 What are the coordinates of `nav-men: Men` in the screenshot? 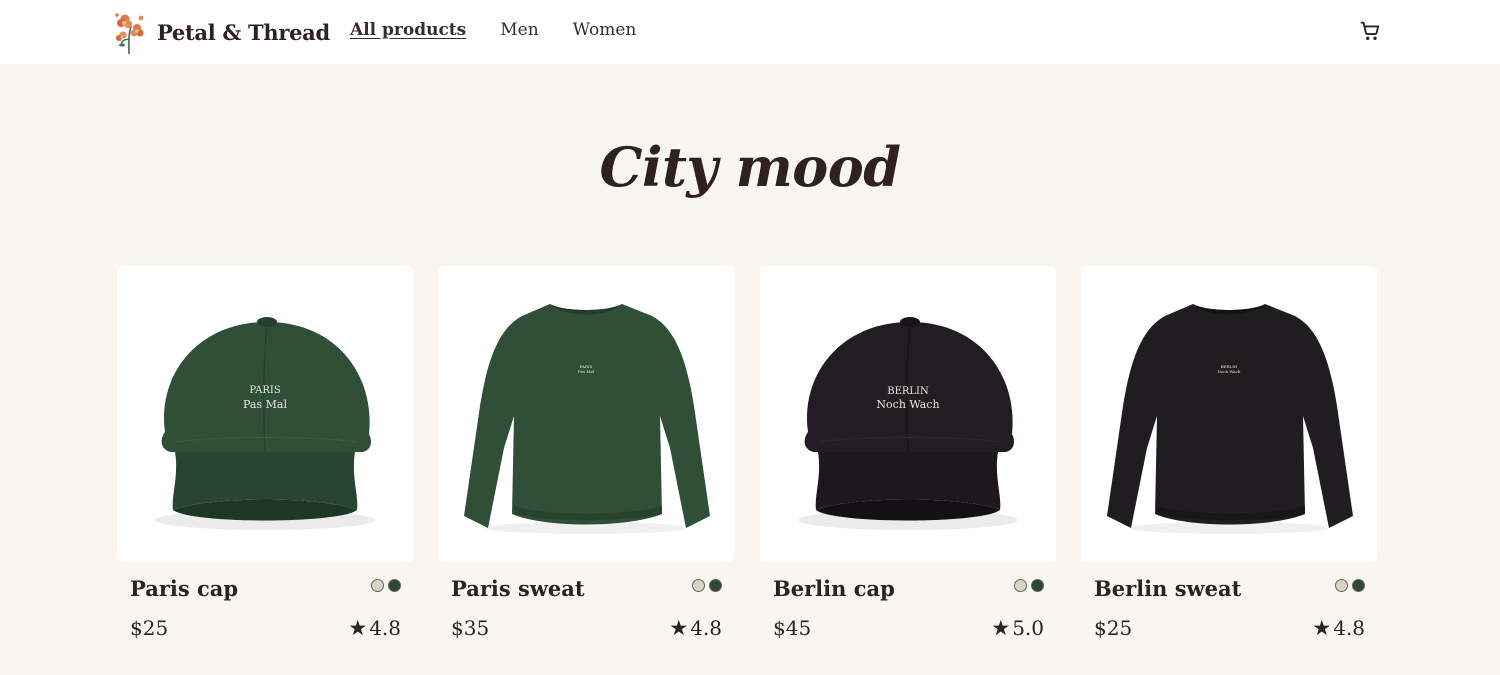 It's located at (519, 30).